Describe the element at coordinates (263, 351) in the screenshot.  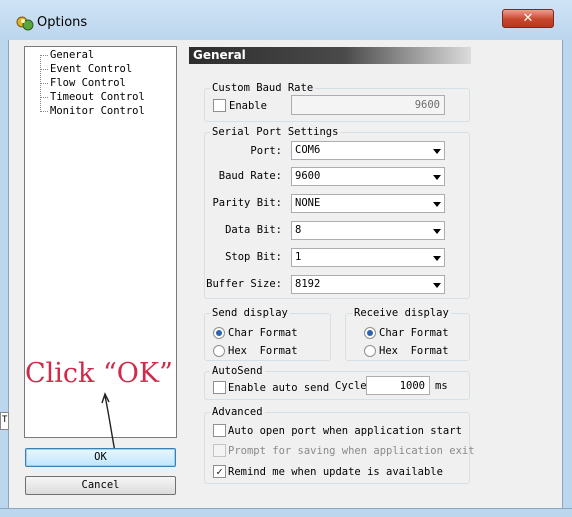
I see `send-hex-format-label: Hex Format` at that location.